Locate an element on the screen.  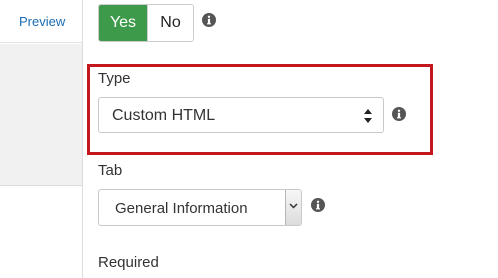
type-select: Custom HTML is located at coordinates (241, 115).